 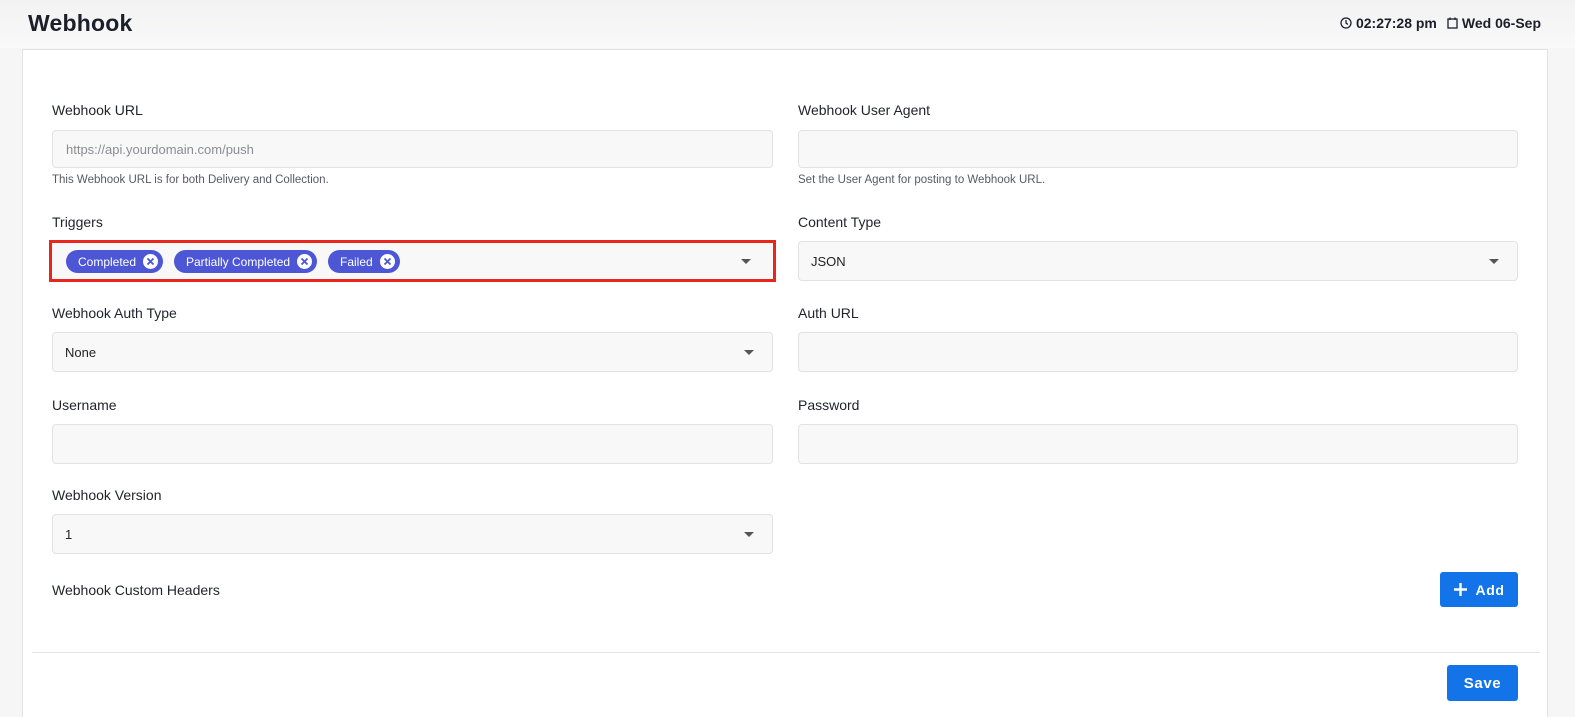 I want to click on auth-url-label: Auth URL, so click(x=828, y=313).